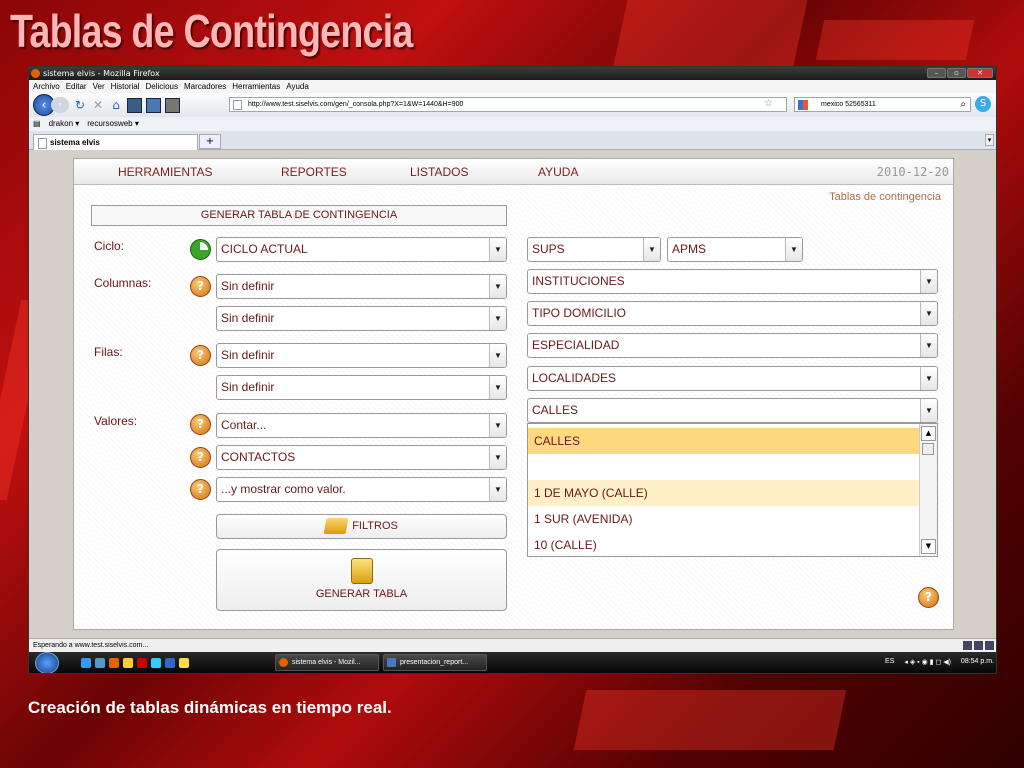  I want to click on maximize-button: ▫, so click(956, 73).